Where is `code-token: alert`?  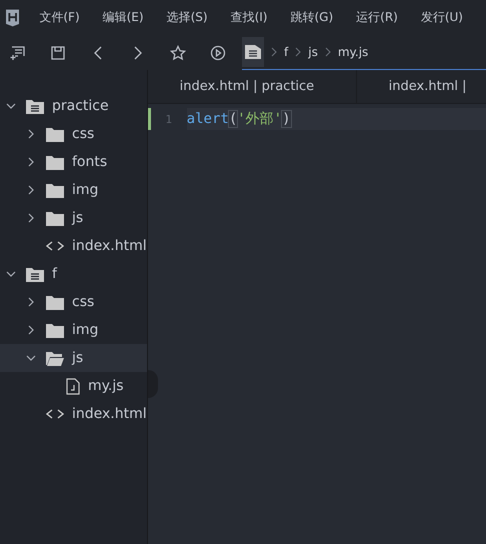
code-token: alert is located at coordinates (207, 119).